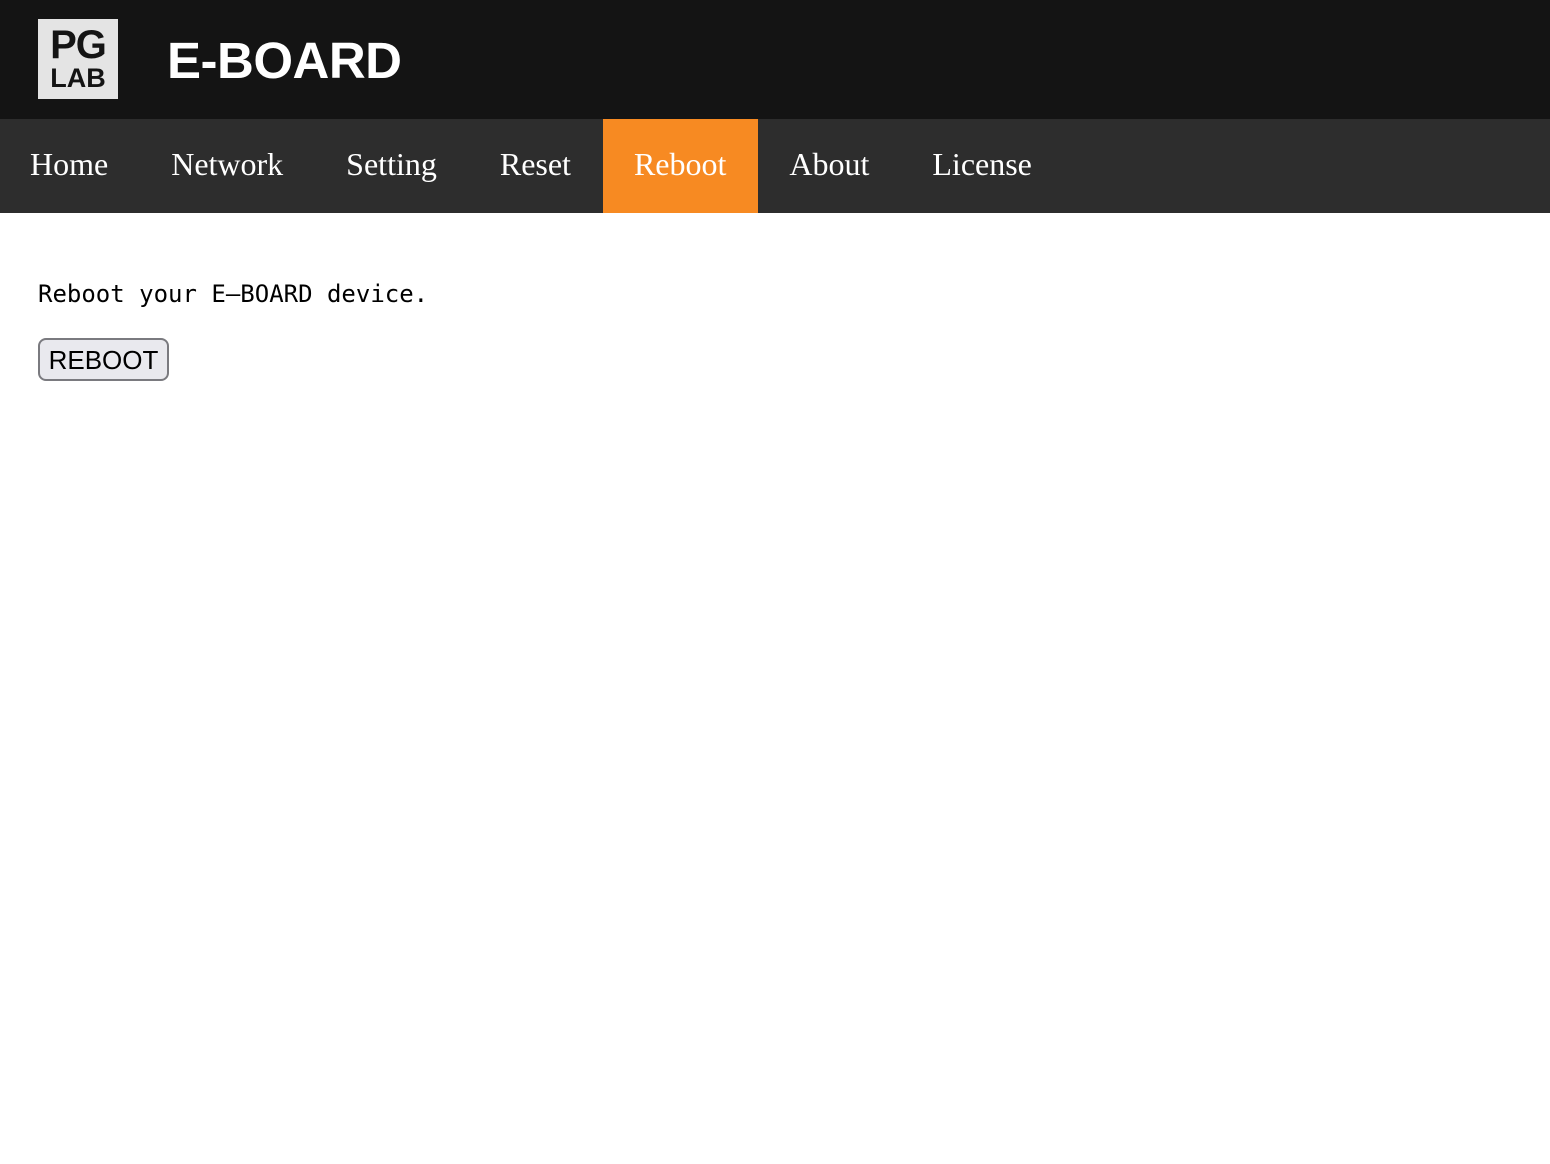  Describe the element at coordinates (392, 166) in the screenshot. I see `nav-item-setting: Setting` at that location.